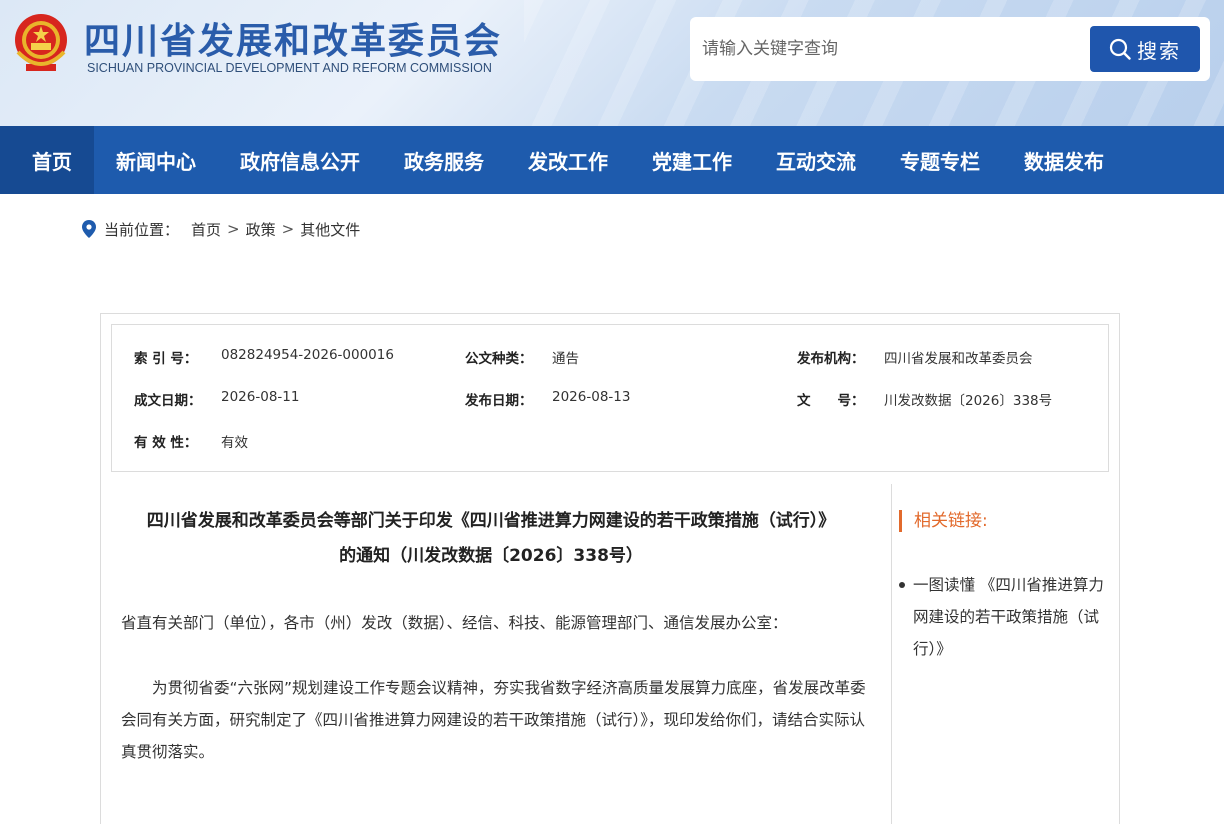 Image resolution: width=1224 pixels, height=824 pixels. Describe the element at coordinates (943, 521) in the screenshot. I see `related-links-title: 相关链接:` at that location.